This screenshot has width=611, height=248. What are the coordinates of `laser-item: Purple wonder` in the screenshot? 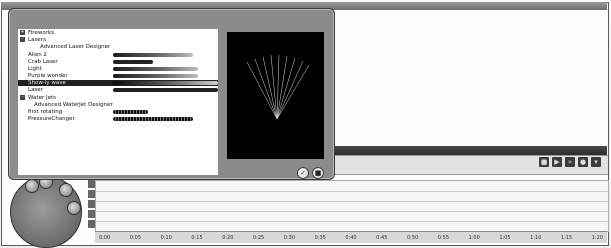 It's located at (118, 76).